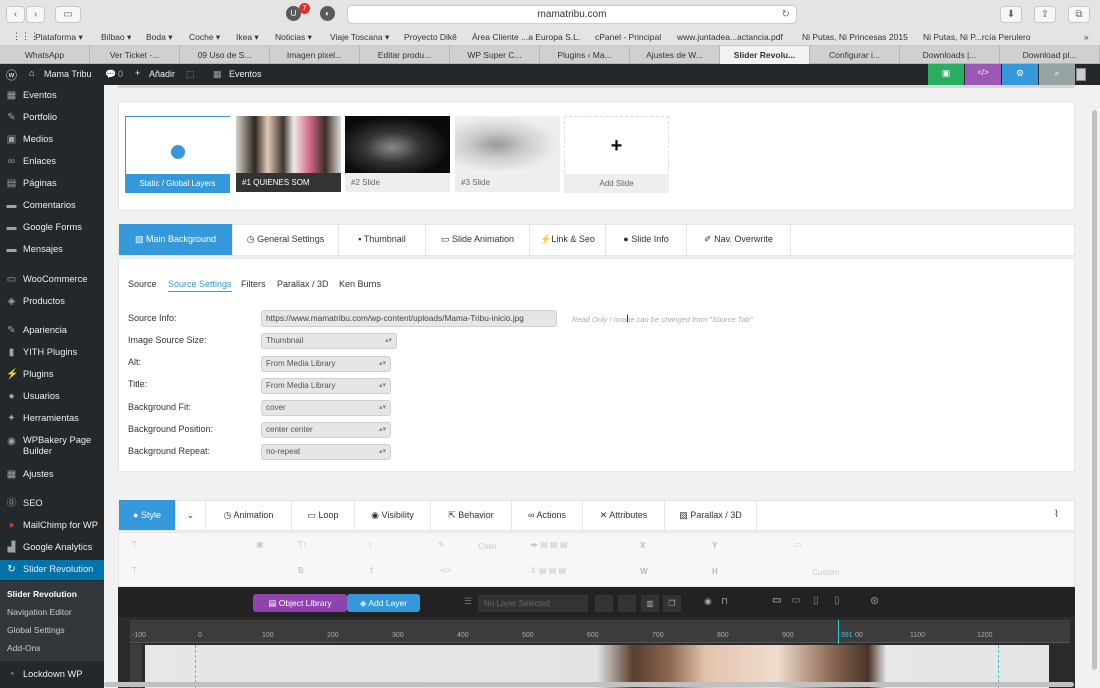 Image resolution: width=1100 pixels, height=688 pixels. I want to click on sidebar-item-yith-plugins: ▮ YITH Plugins, so click(52, 353).